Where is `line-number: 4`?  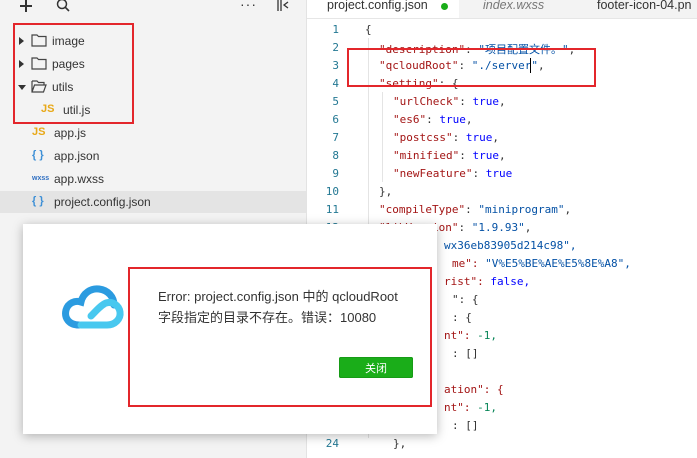 line-number: 4 is located at coordinates (335, 83).